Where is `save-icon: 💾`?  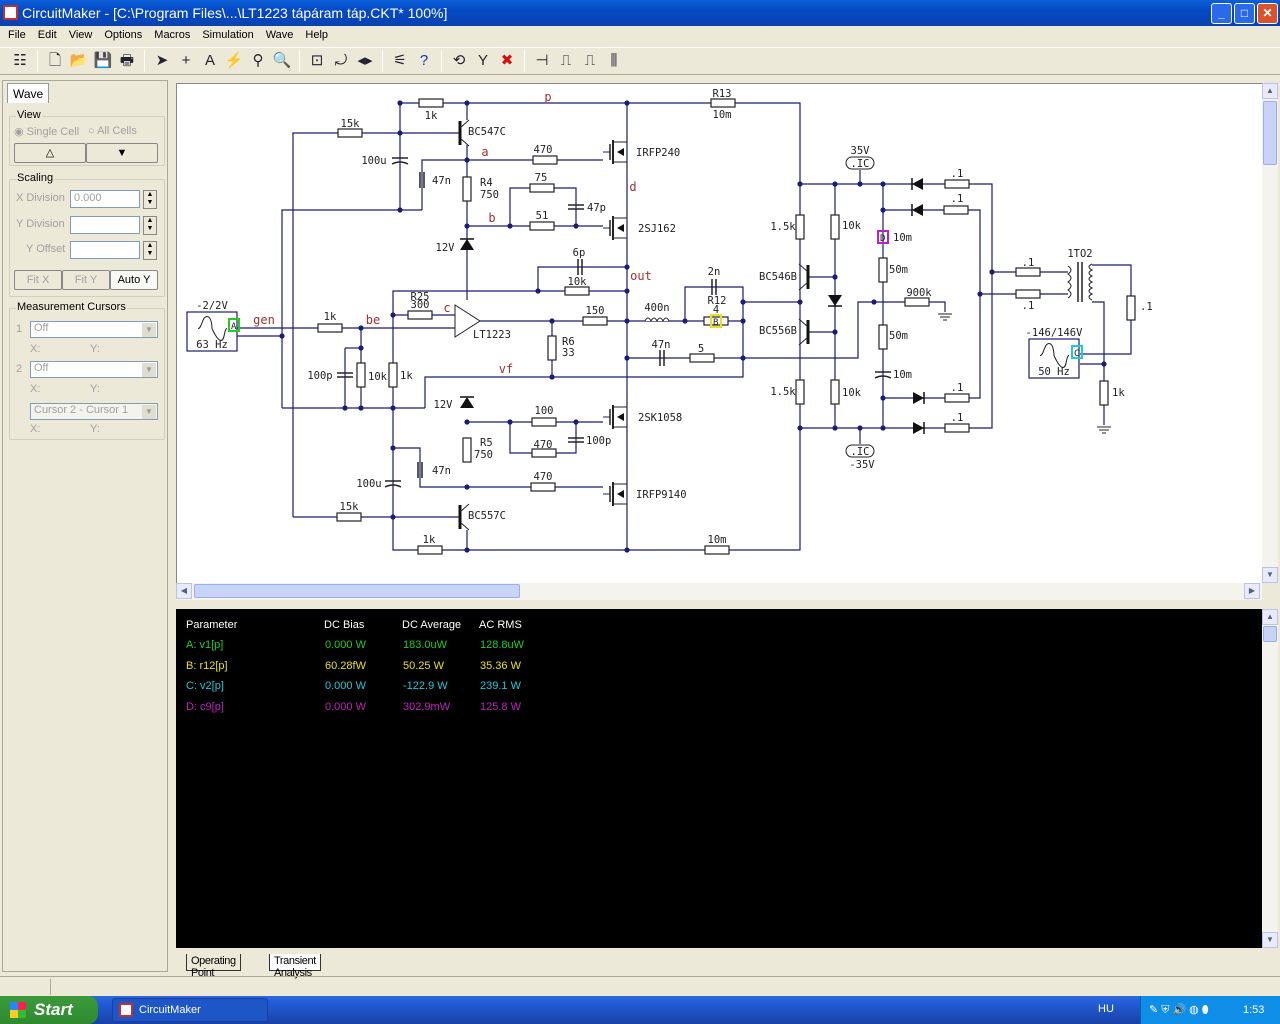
save-icon: 💾 is located at coordinates (103, 61).